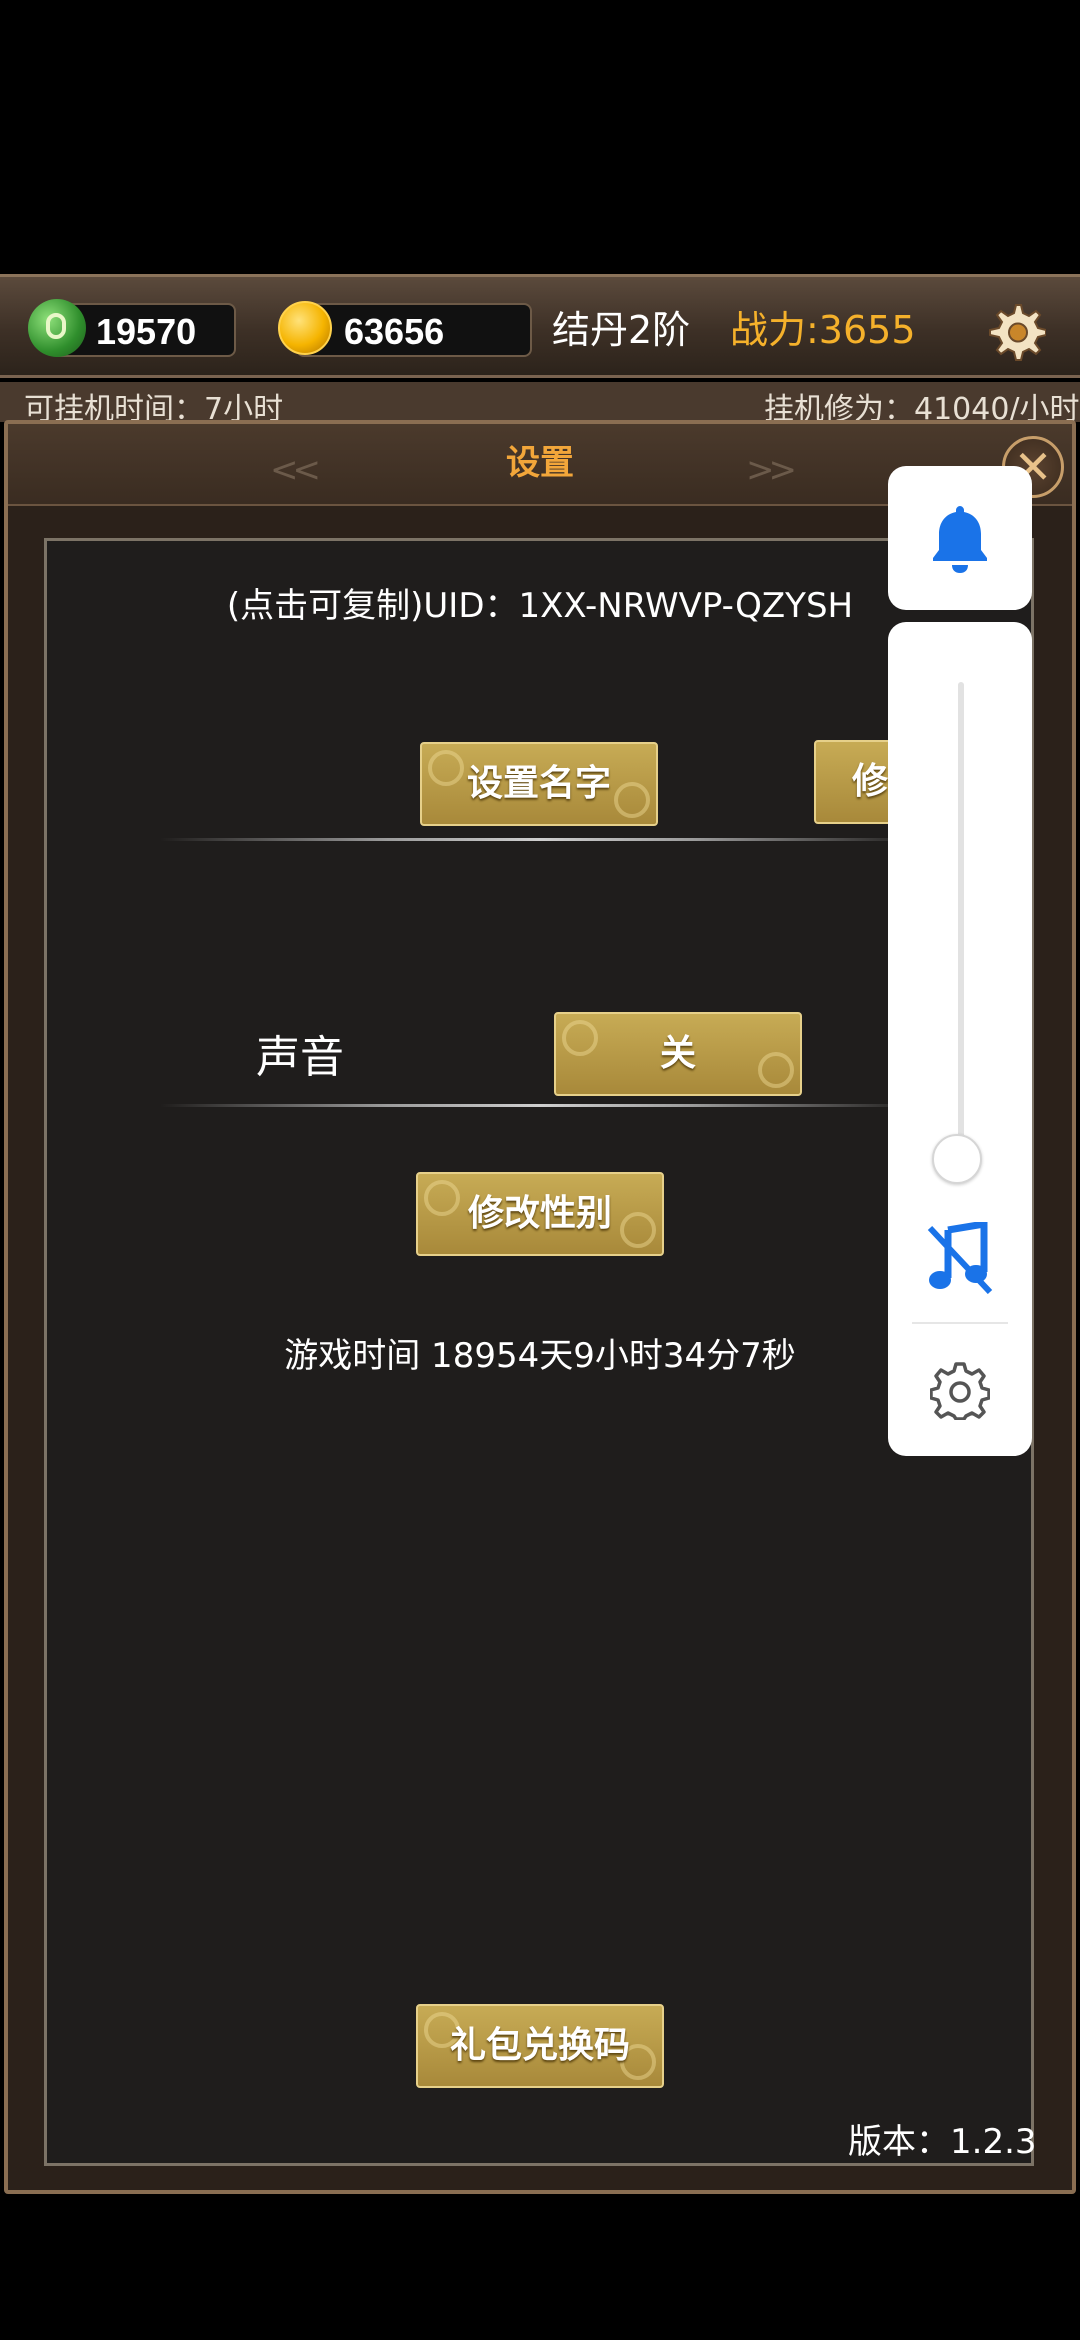 This screenshot has width=1080, height=2340. I want to click on ringer-mode-card, so click(960, 538).